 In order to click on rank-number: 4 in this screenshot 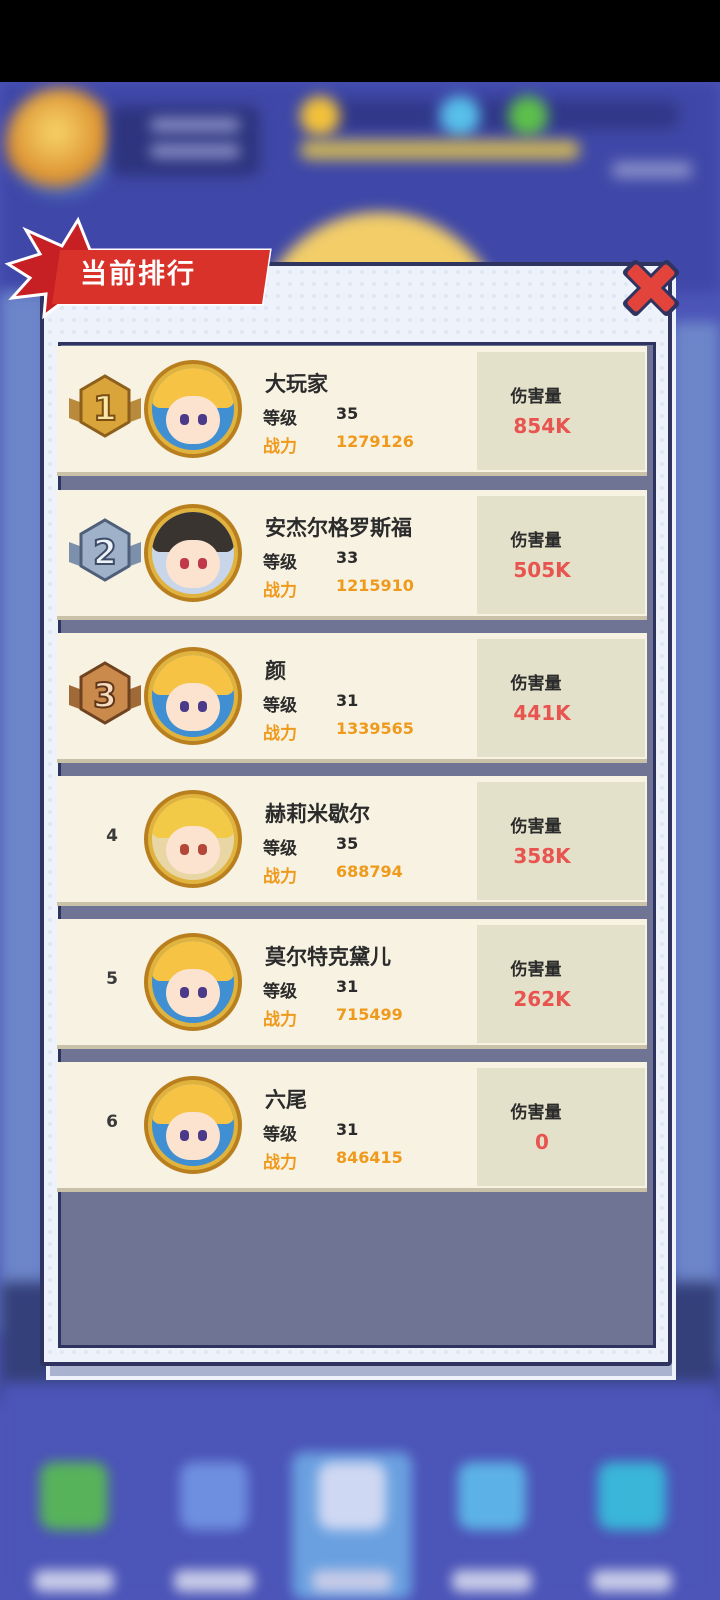, I will do `click(112, 836)`.